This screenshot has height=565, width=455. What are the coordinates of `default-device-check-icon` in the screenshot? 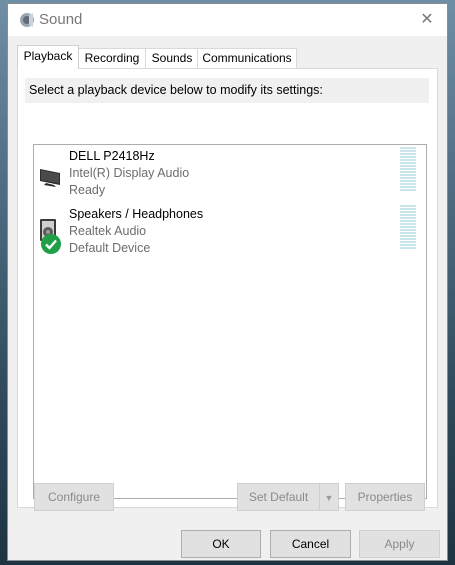 It's located at (51, 244).